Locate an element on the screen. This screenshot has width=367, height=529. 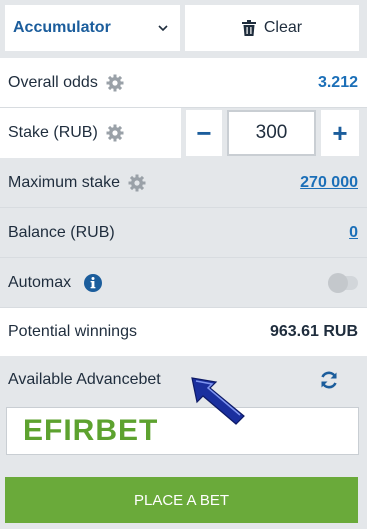
automax-toggle is located at coordinates (343, 282).